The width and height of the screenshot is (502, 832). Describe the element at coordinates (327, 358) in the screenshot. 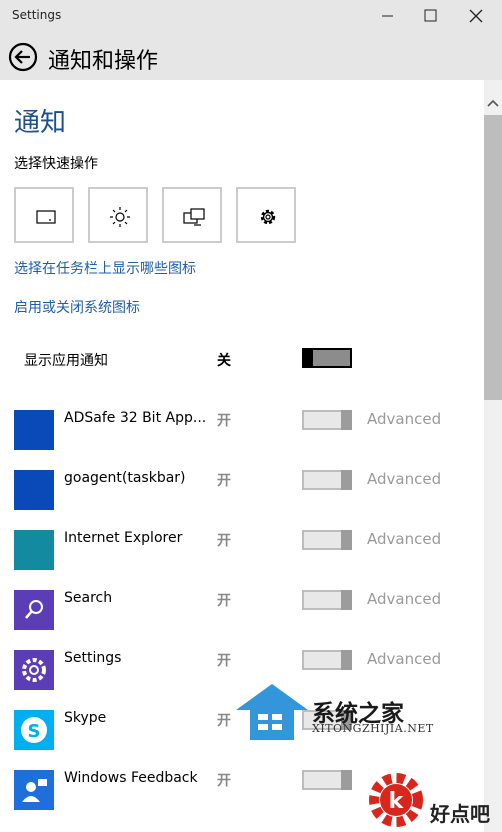

I see `show-app-notifications-toggle` at that location.